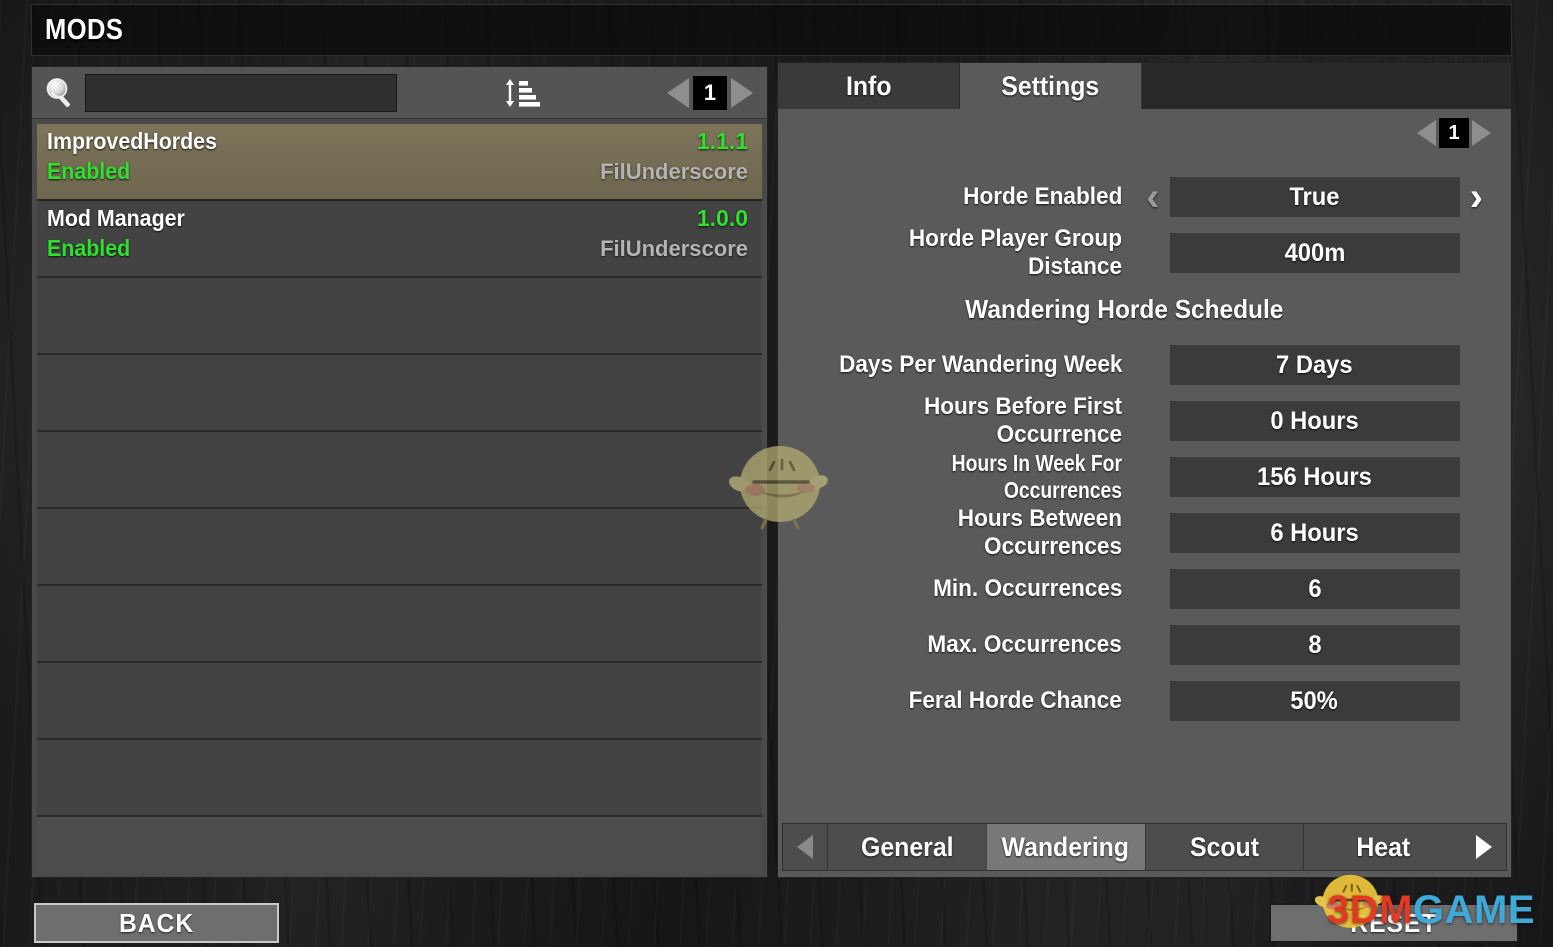 This screenshot has width=1553, height=947. I want to click on category-tab-bar: General Wandering Scout Heat, so click(1144, 847).